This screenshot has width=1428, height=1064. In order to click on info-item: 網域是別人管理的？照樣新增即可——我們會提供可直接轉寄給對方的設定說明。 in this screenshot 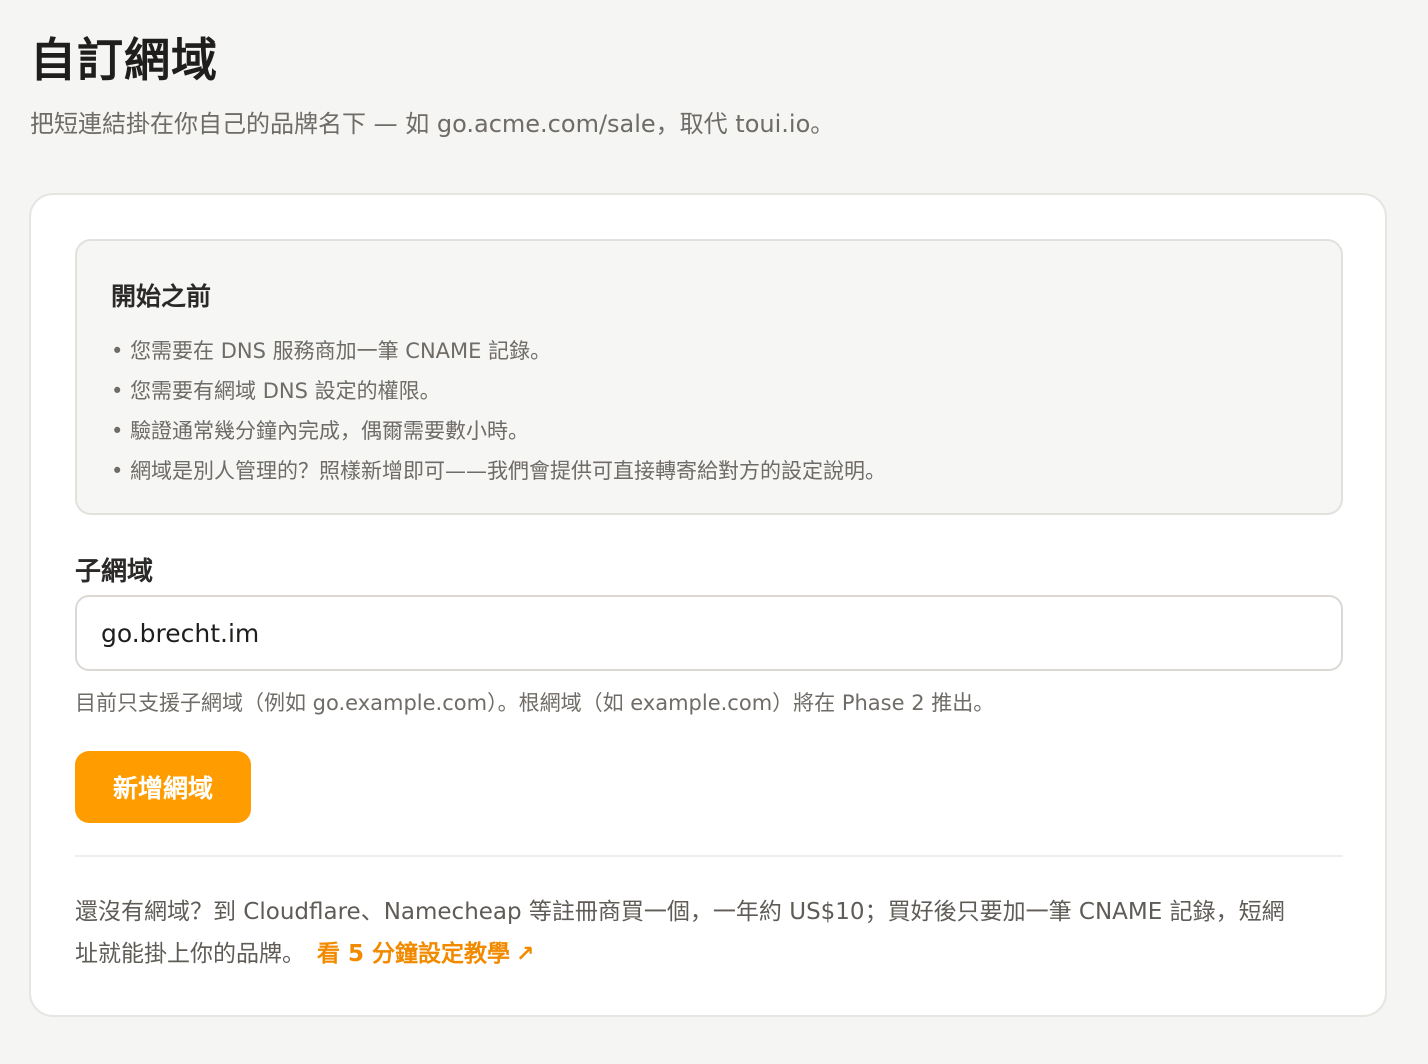, I will do `click(709, 471)`.